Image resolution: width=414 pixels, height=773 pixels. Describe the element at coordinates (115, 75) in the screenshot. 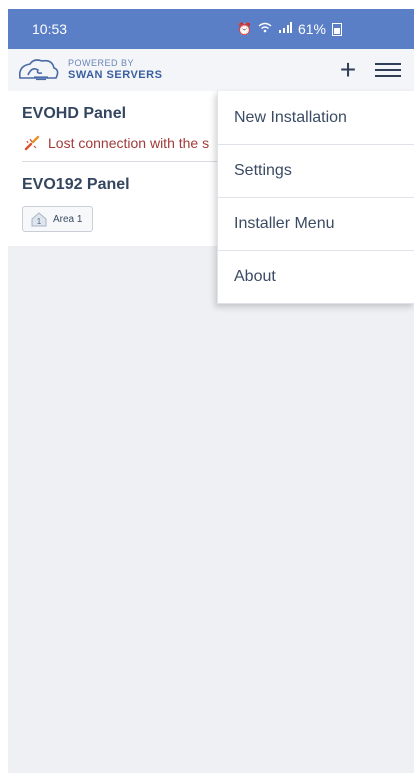

I see `logo-brand: SWAN SERVERS` at that location.